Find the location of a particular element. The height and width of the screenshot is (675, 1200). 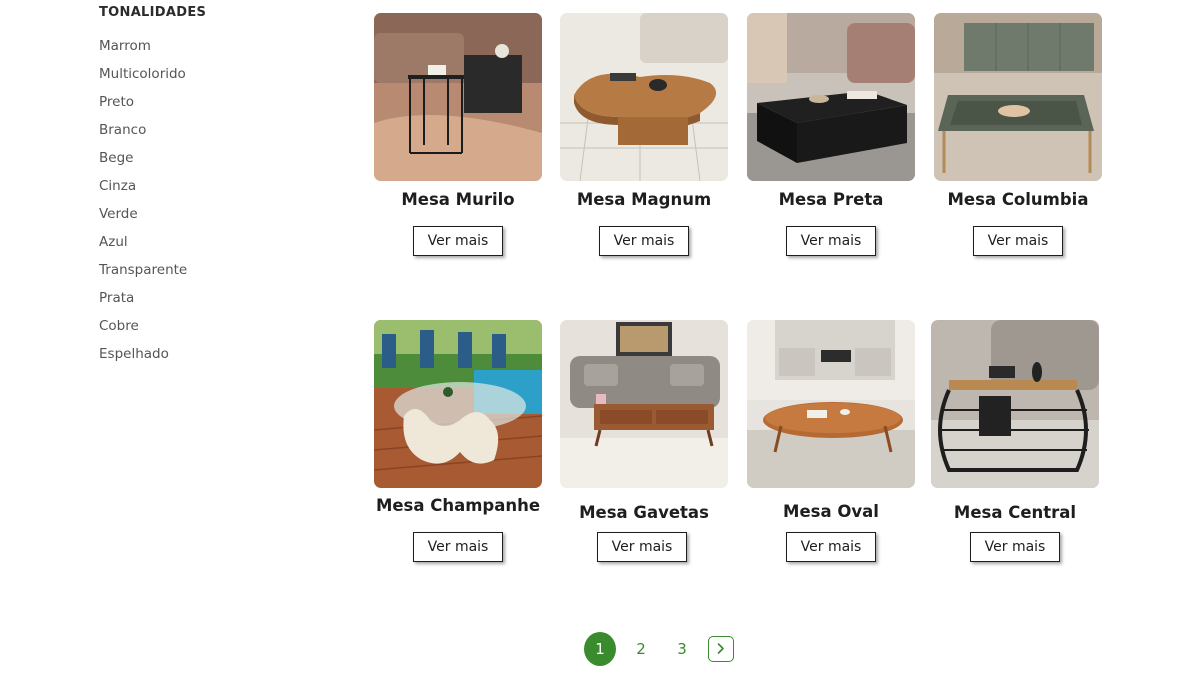

filter-item-marrom: Marrom is located at coordinates (209, 52).